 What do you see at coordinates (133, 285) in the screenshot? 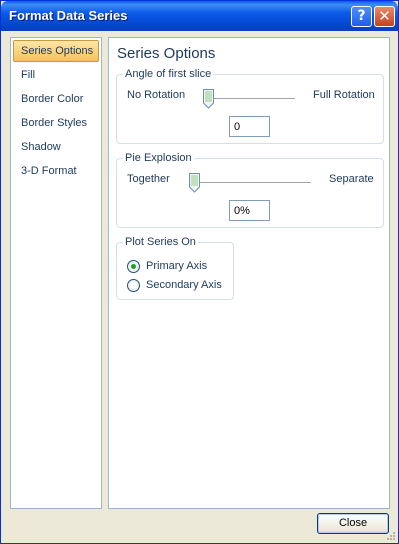
I see `secondary-axis-radio` at bounding box center [133, 285].